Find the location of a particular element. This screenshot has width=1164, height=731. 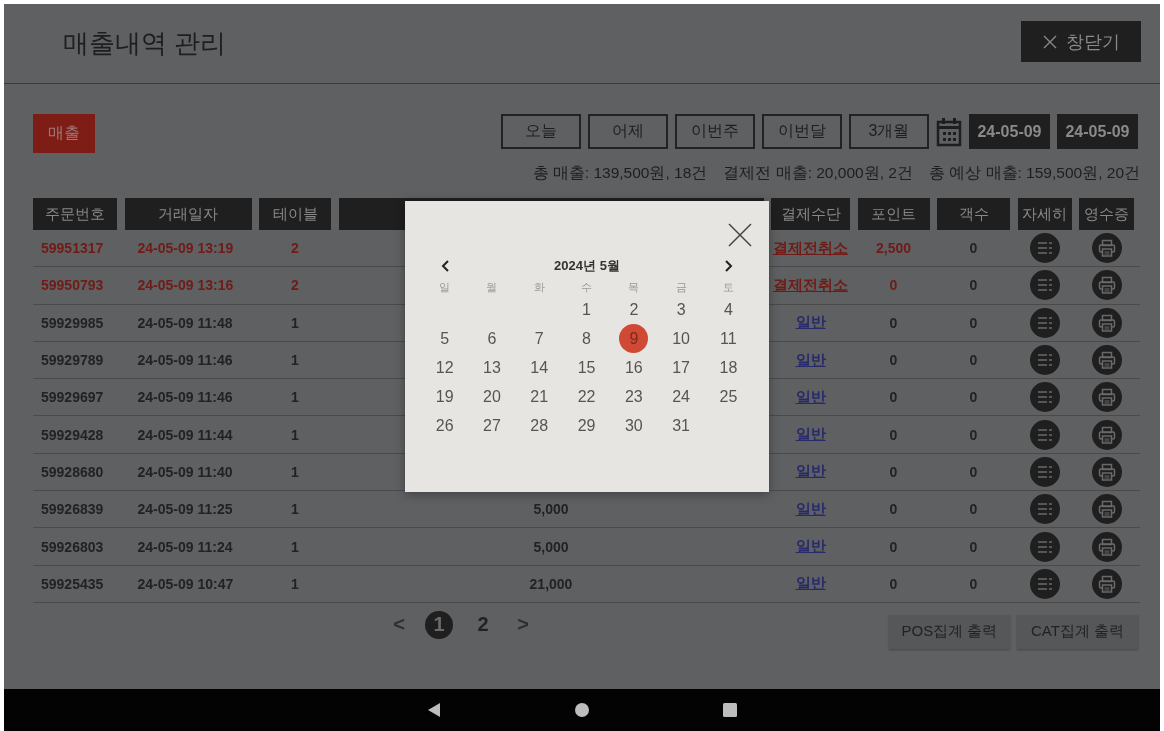

calendar-day: 2 is located at coordinates (634, 309).